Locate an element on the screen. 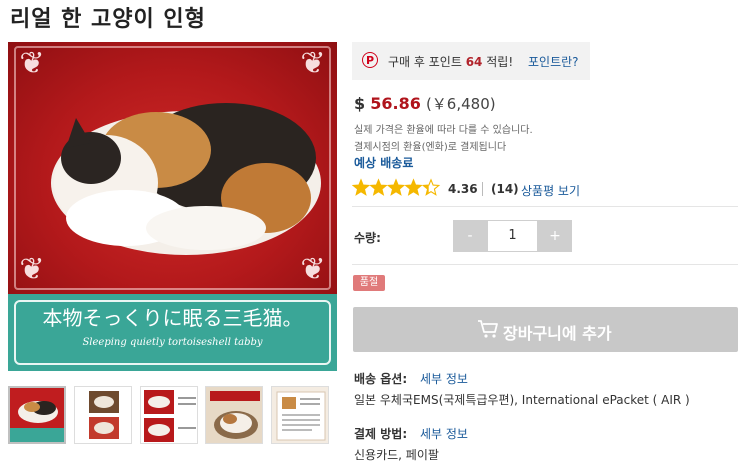  points-prefix: 구매 후 포인트 is located at coordinates (425, 62).